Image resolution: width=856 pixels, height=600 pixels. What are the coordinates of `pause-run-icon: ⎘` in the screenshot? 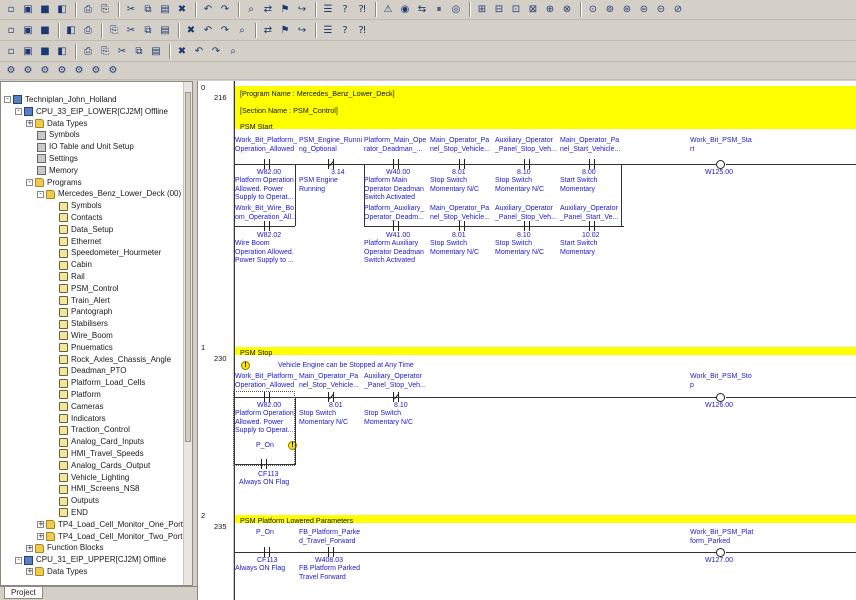 It's located at (105, 51).